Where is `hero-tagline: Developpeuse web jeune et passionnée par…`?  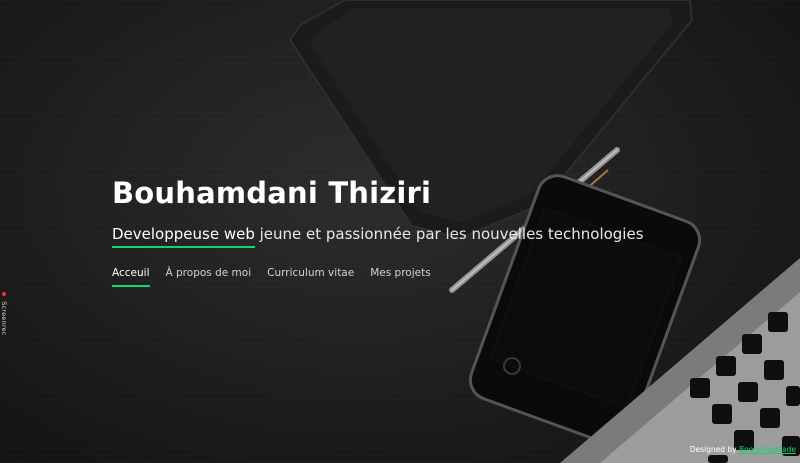 hero-tagline: Developpeuse web jeune et passionnée par… is located at coordinates (378, 236).